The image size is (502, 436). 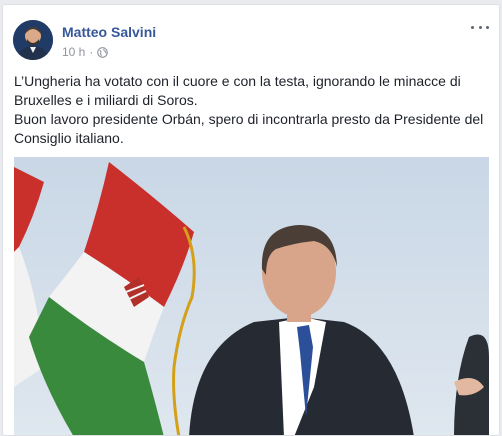 I want to click on avatar-image, so click(x=33, y=40).